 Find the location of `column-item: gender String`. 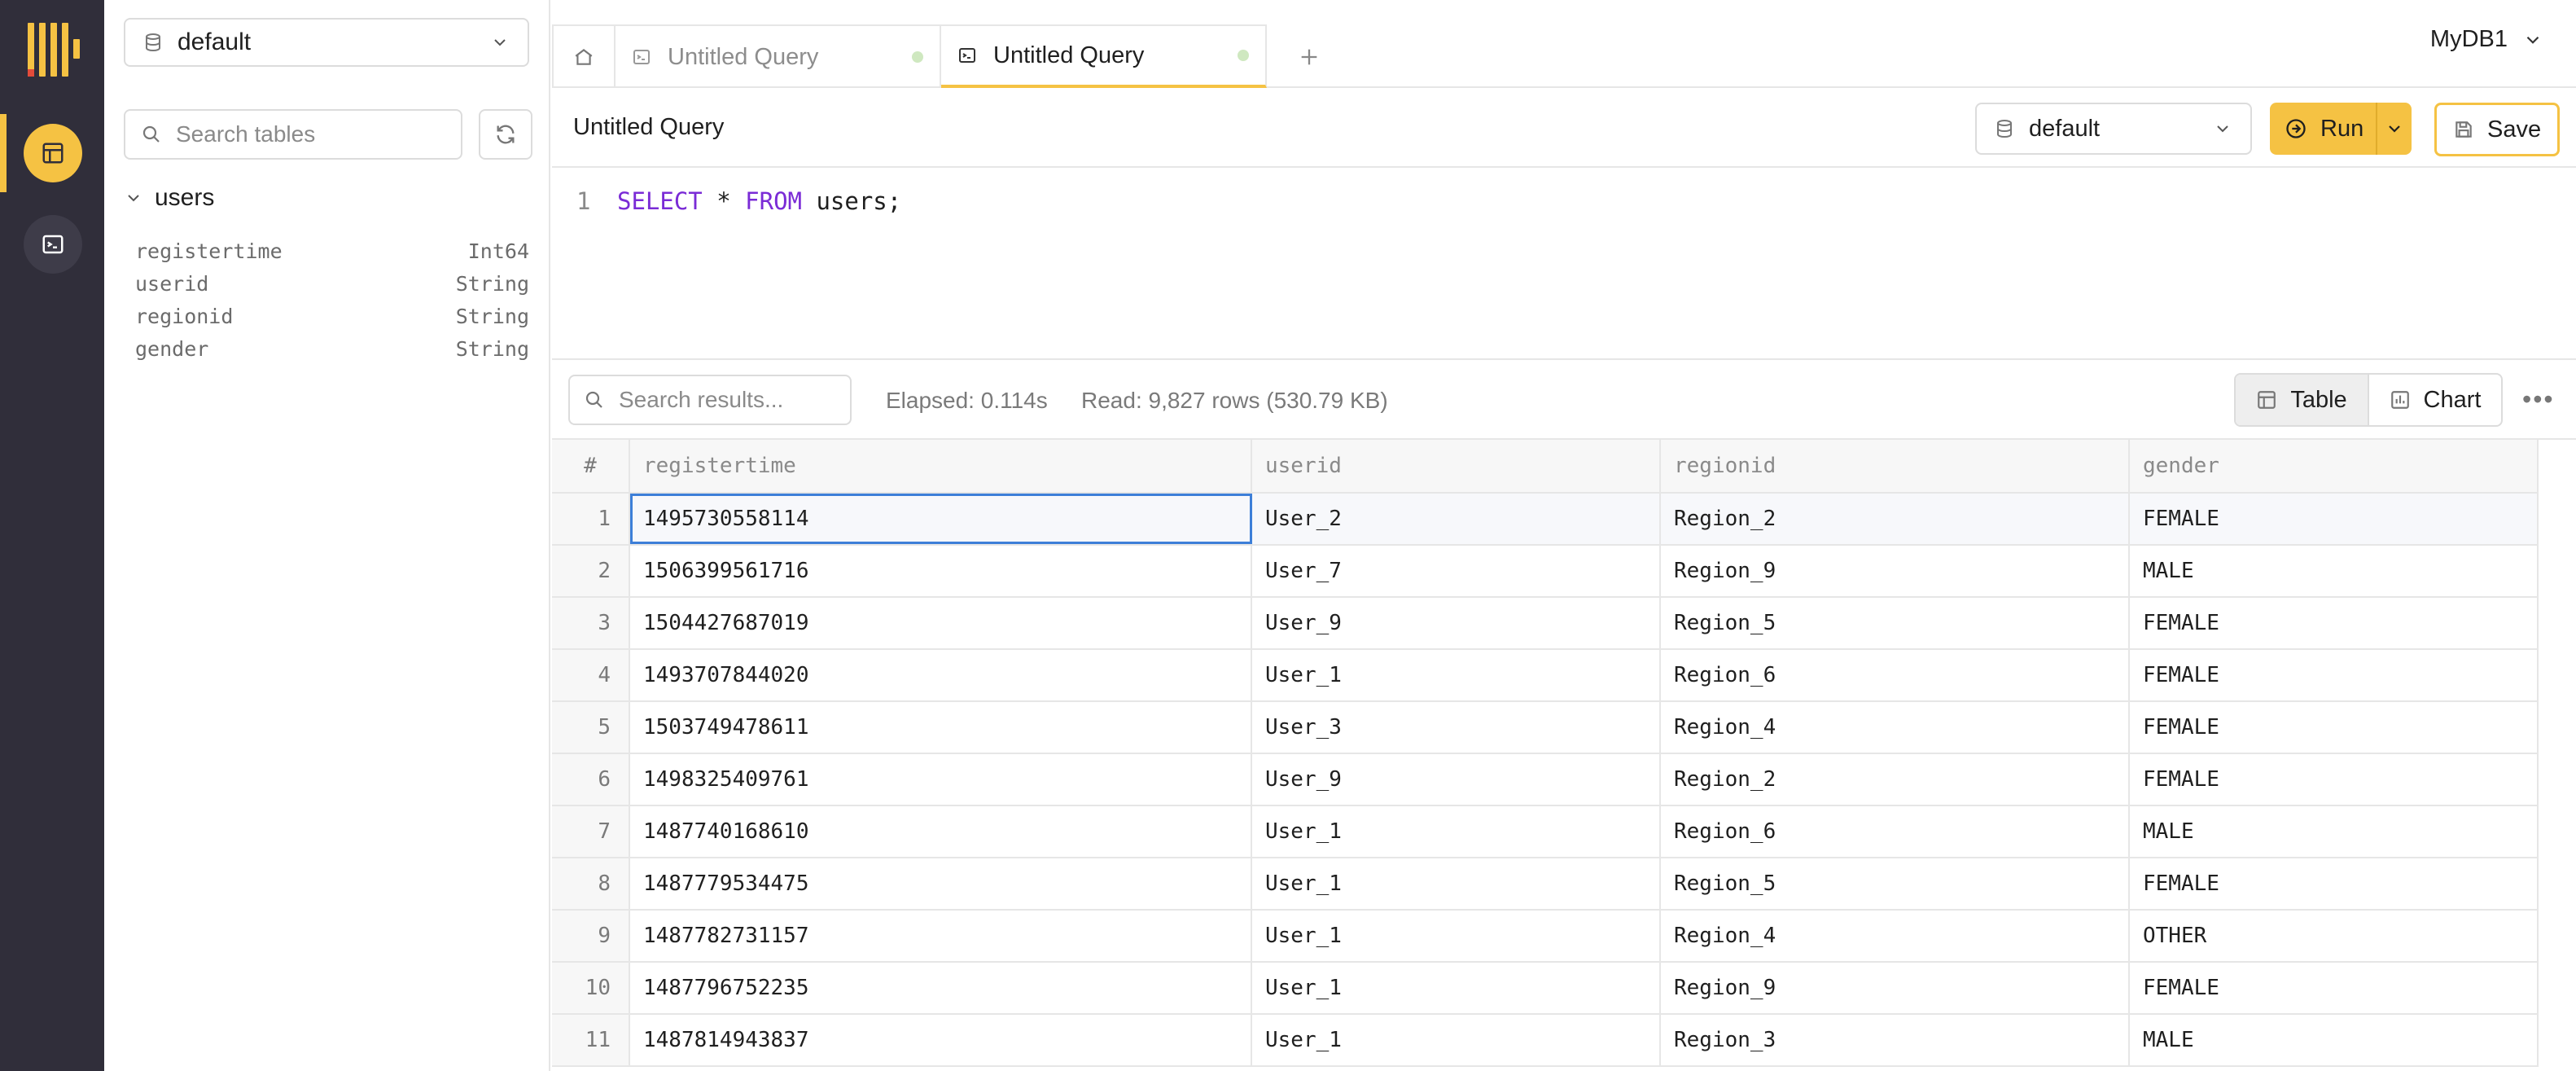

column-item: gender String is located at coordinates (332, 353).